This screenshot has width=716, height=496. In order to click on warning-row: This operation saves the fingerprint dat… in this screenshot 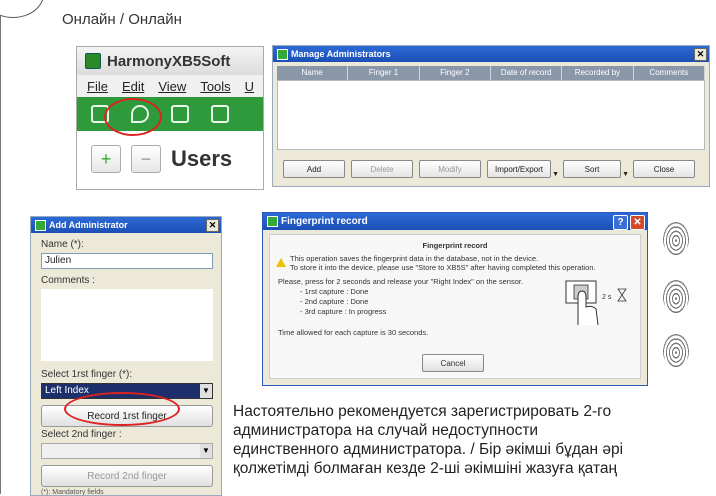, I will do `click(458, 263)`.